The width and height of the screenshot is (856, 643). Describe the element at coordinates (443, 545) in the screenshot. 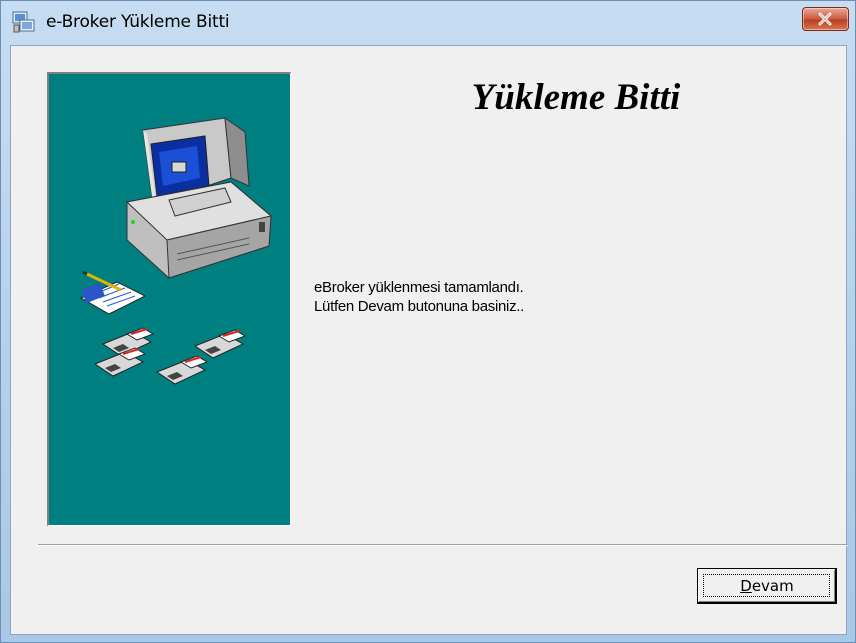

I see `divider` at that location.